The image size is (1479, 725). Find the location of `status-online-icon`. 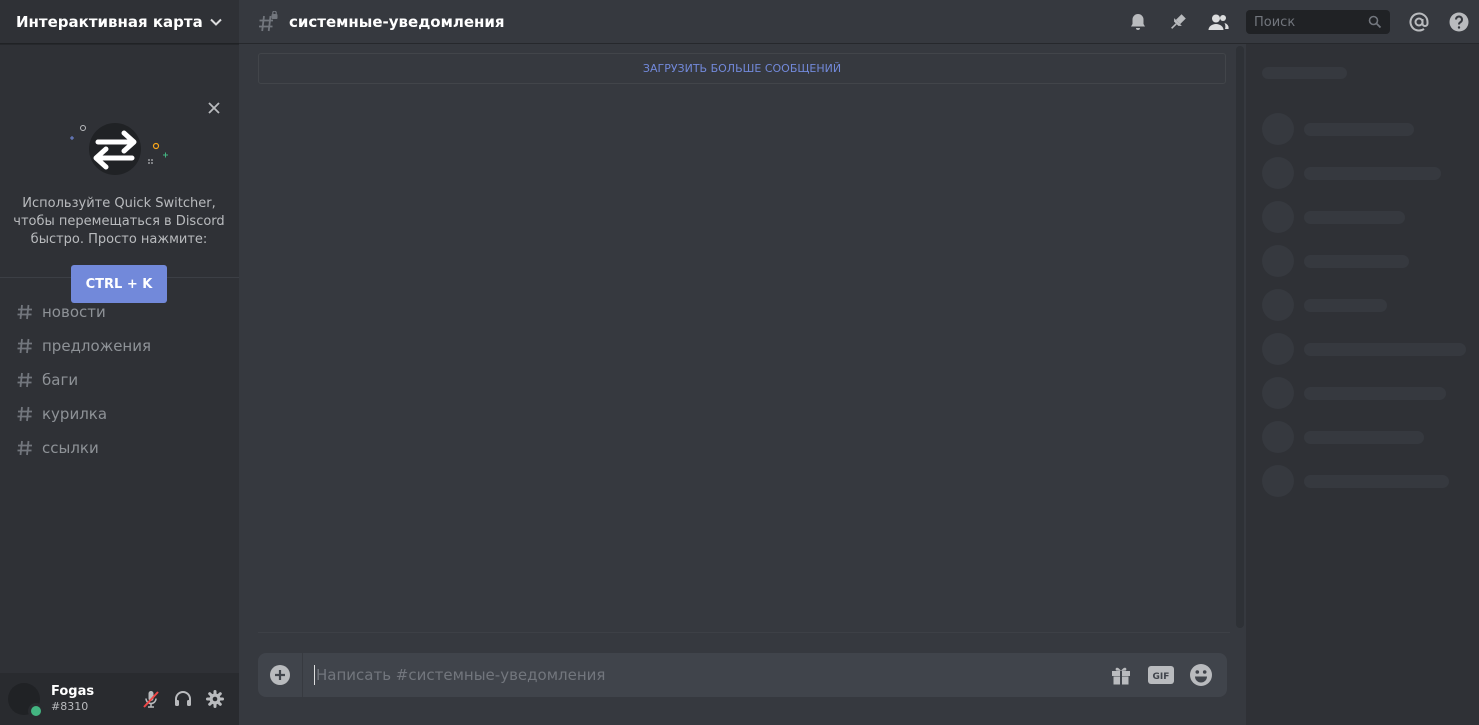

status-online-icon is located at coordinates (36, 711).